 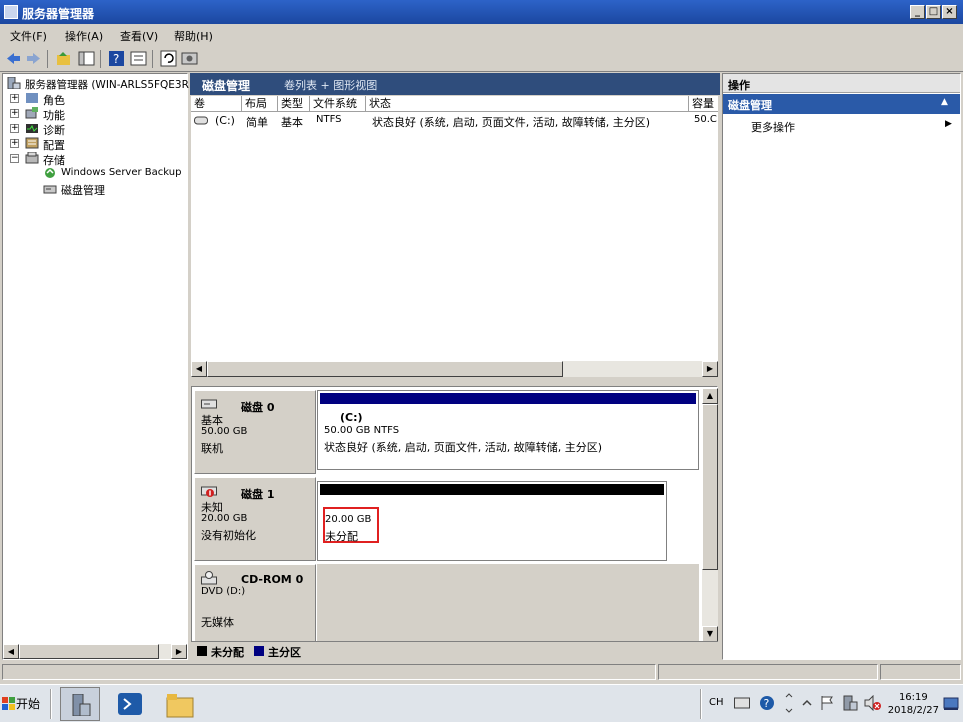 I want to click on show-hidden-icons-arrow, so click(x=807, y=703).